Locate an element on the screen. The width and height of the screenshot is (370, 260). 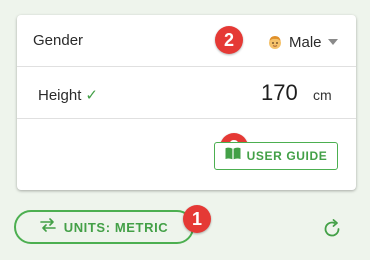
annotation-badge-2: 2 is located at coordinates (229, 40).